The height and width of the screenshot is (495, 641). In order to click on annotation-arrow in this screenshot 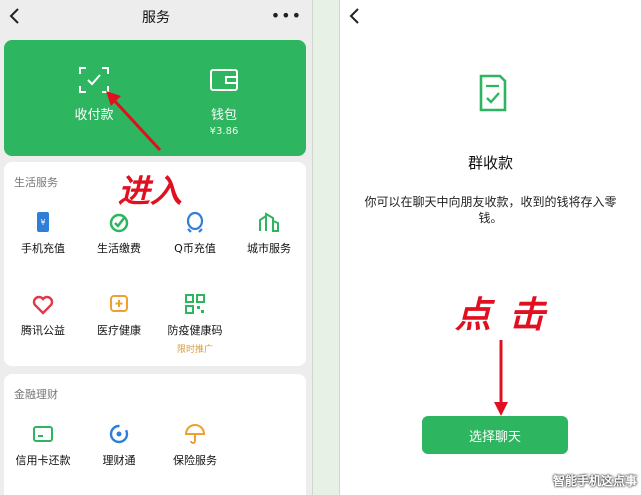, I will do `click(134, 121)`.